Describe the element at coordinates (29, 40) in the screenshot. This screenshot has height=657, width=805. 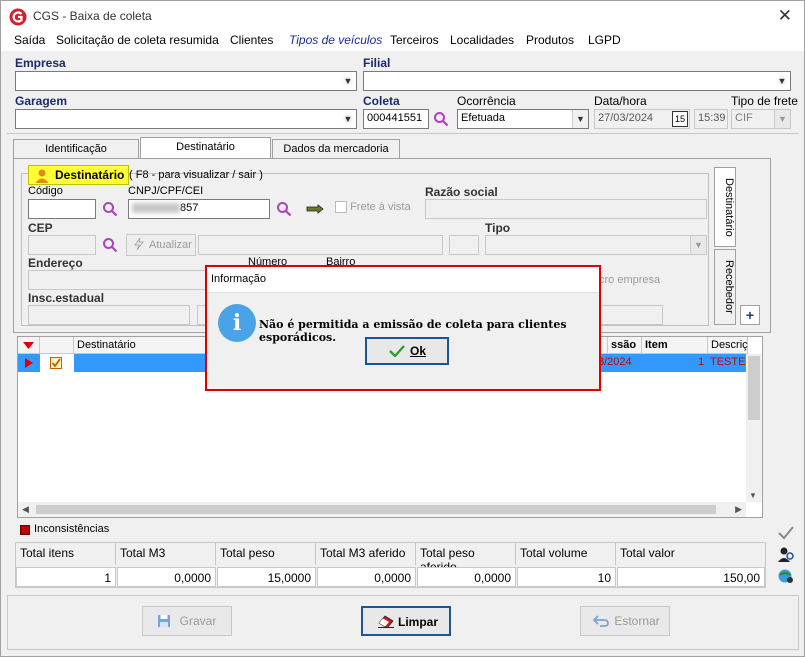
I see `menu-saida: Saída` at that location.